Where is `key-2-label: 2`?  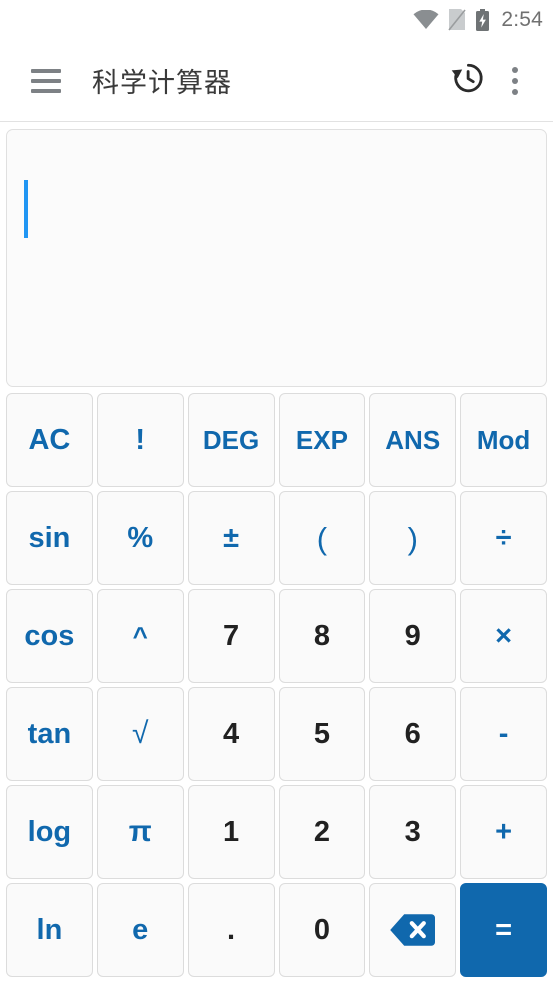 key-2-label: 2 is located at coordinates (321, 831).